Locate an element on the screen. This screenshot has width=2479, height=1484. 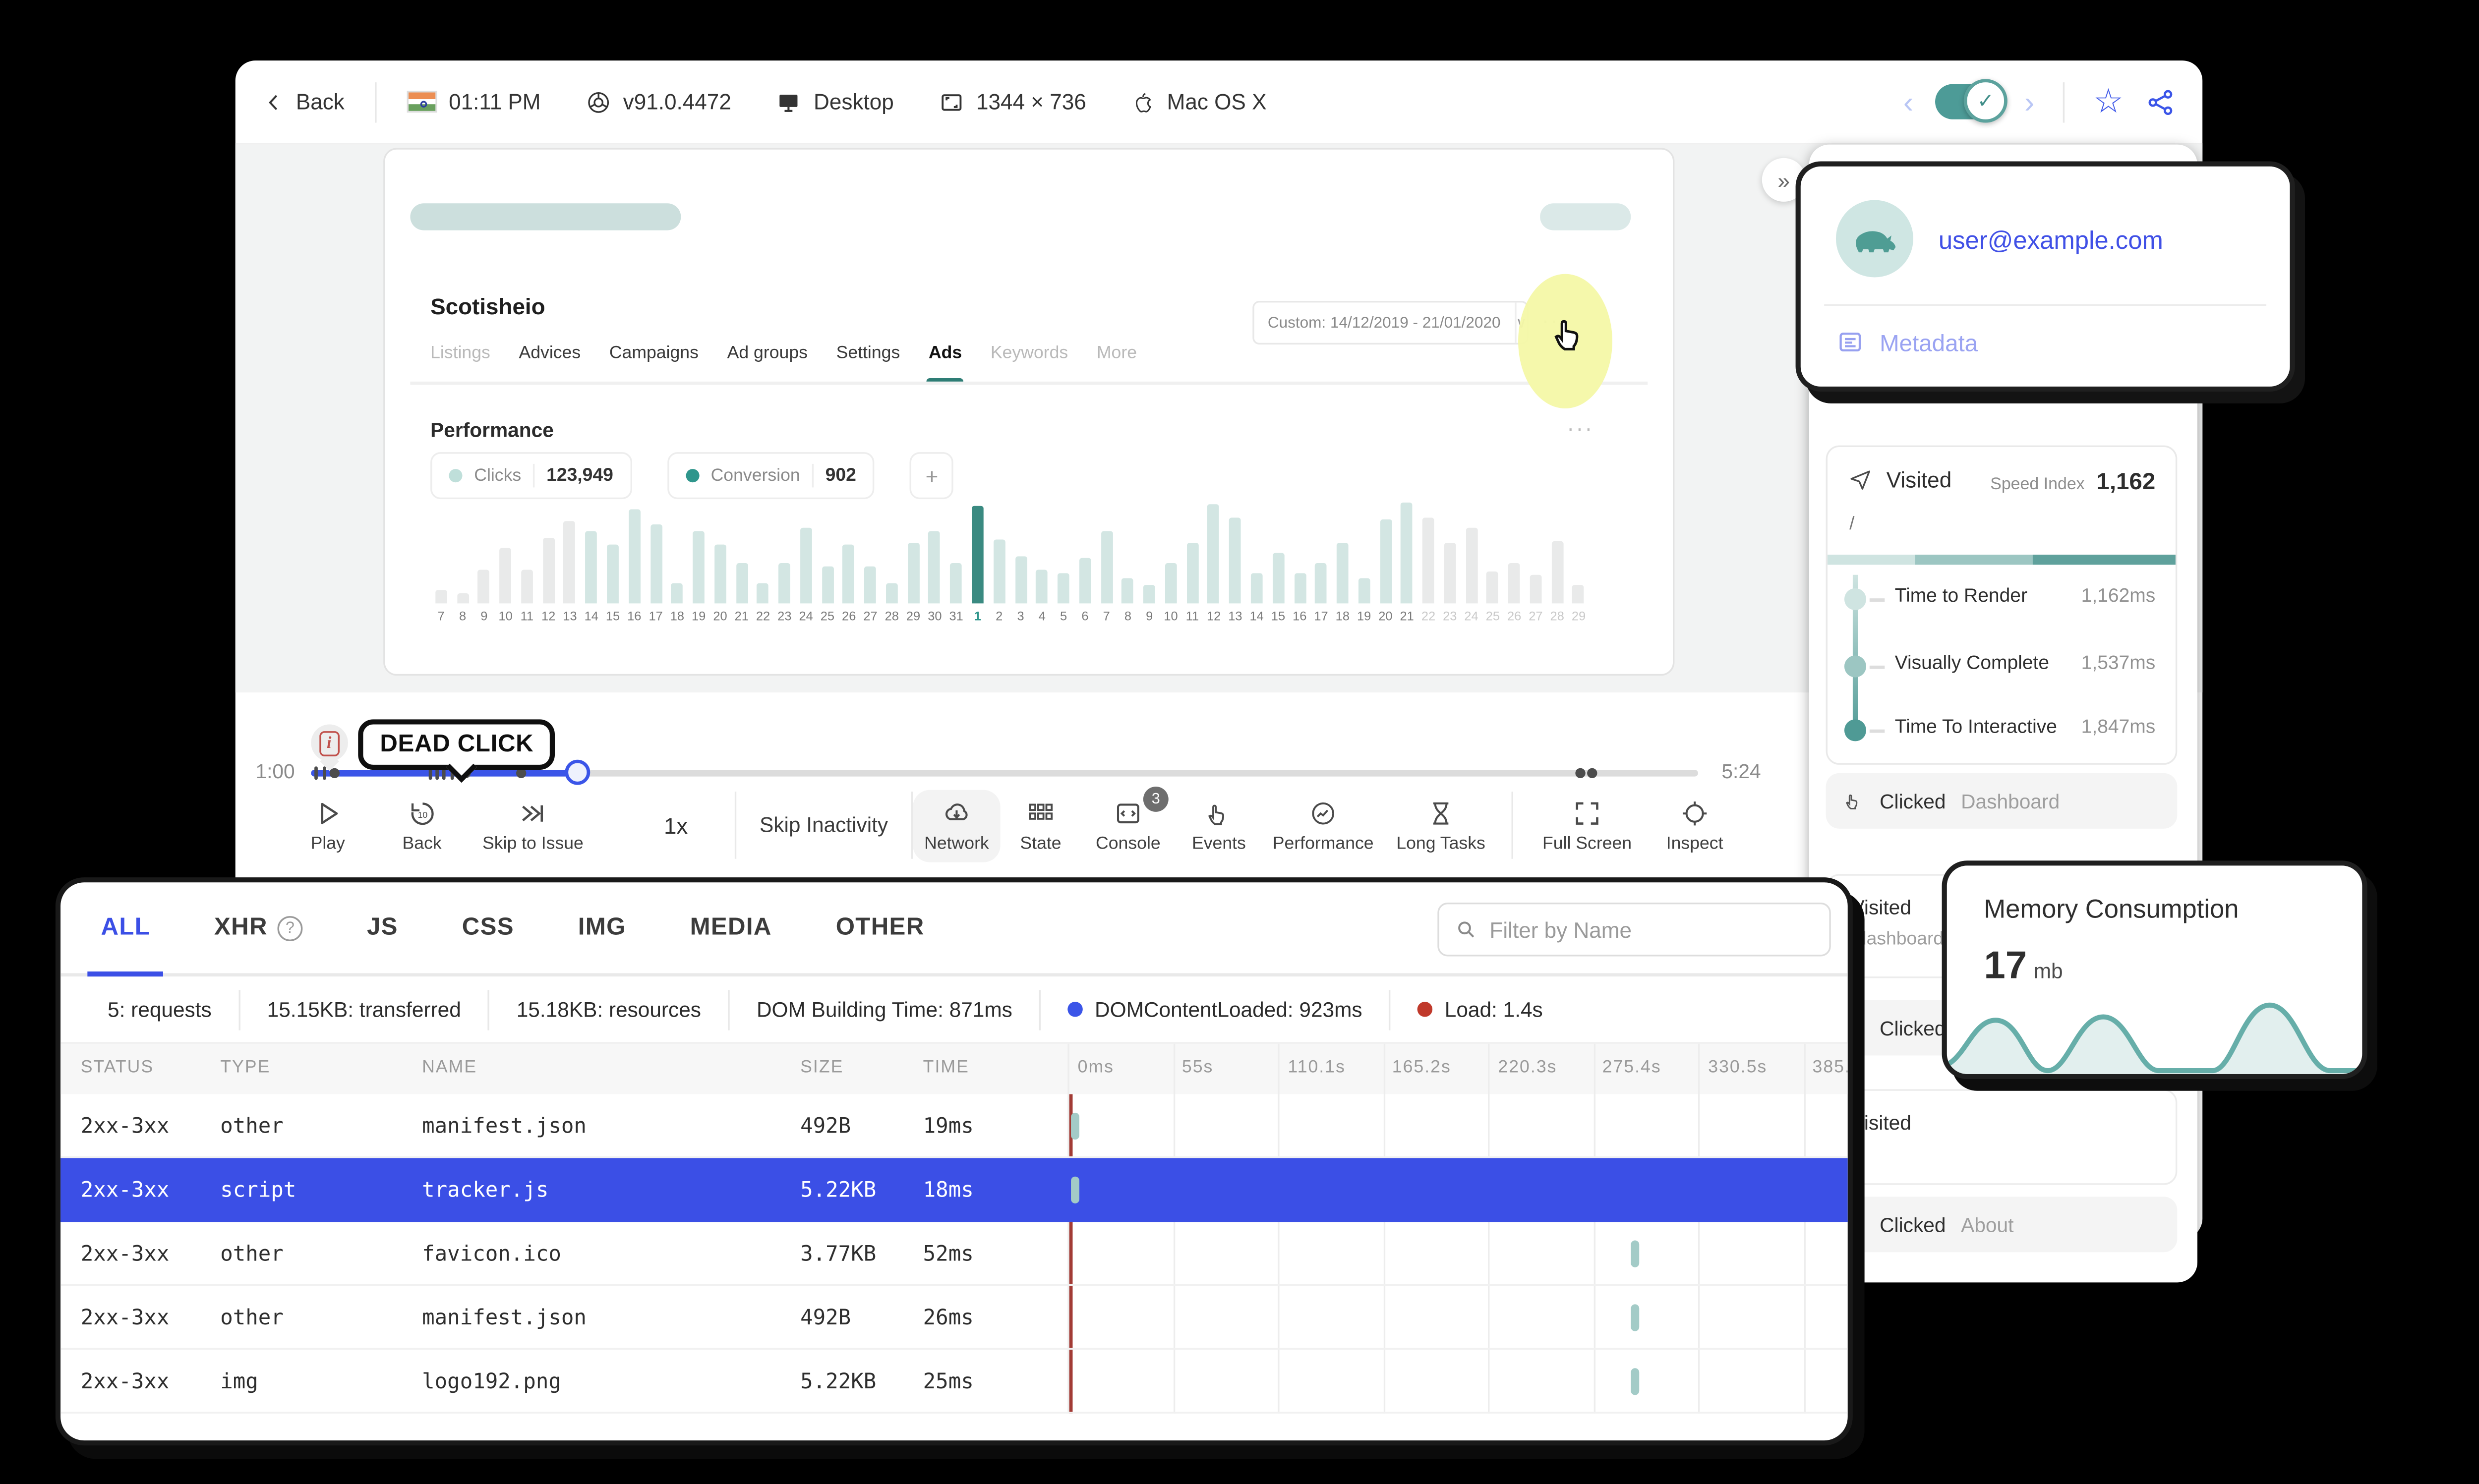
metadata-button: Metadata is located at coordinates (1907, 342).